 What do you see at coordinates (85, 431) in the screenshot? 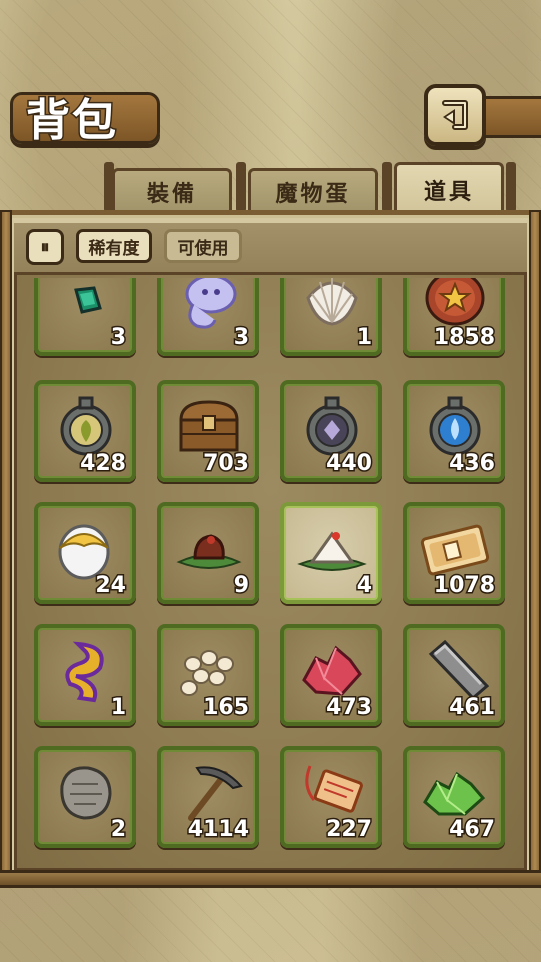
I see `item-slot: 428` at bounding box center [85, 431].